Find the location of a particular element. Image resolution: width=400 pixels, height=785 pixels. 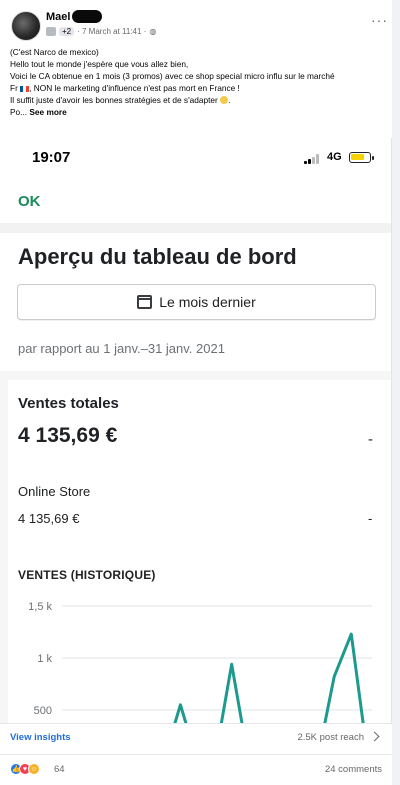

section-divider is located at coordinates (195, 228).